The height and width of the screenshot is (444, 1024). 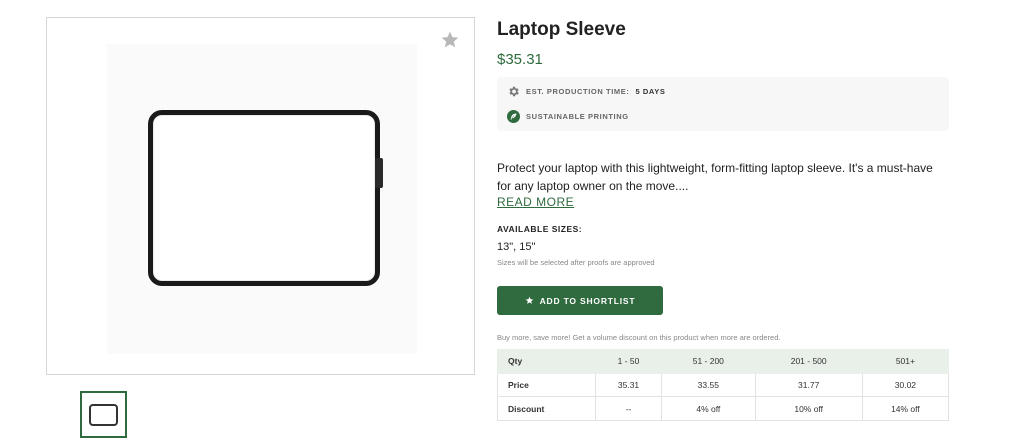 I want to click on sizes-label: AVAILABLE SIZES:, so click(x=540, y=229).